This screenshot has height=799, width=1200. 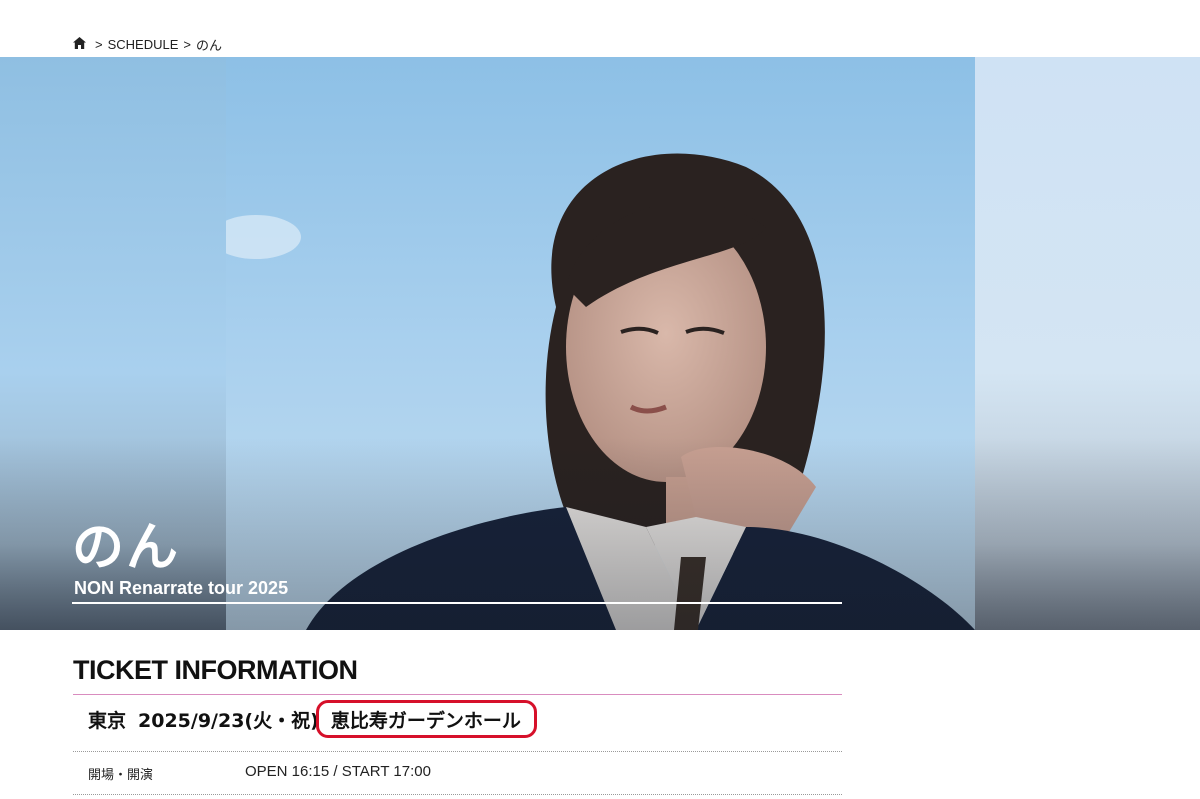 I want to click on section-divider, so click(x=457, y=694).